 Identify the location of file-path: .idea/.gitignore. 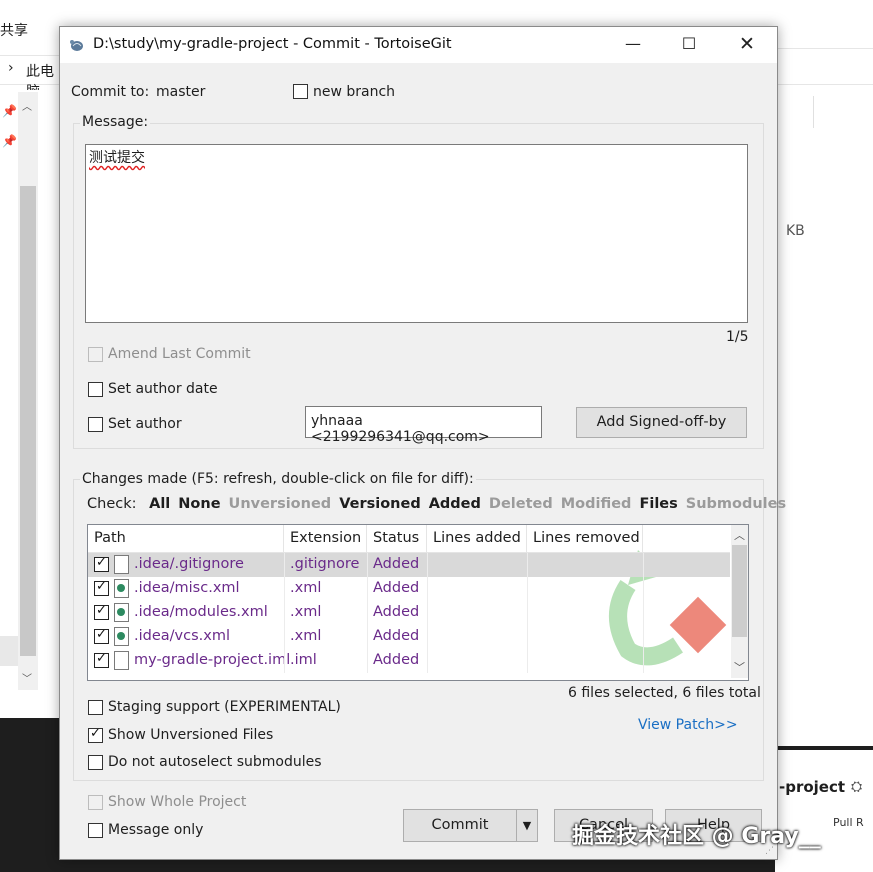
(189, 564).